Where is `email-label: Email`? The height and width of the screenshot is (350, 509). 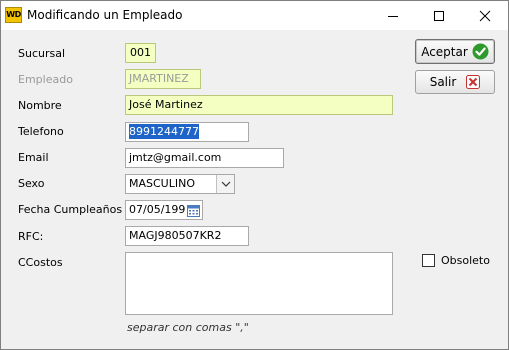
email-label: Email is located at coordinates (33, 157).